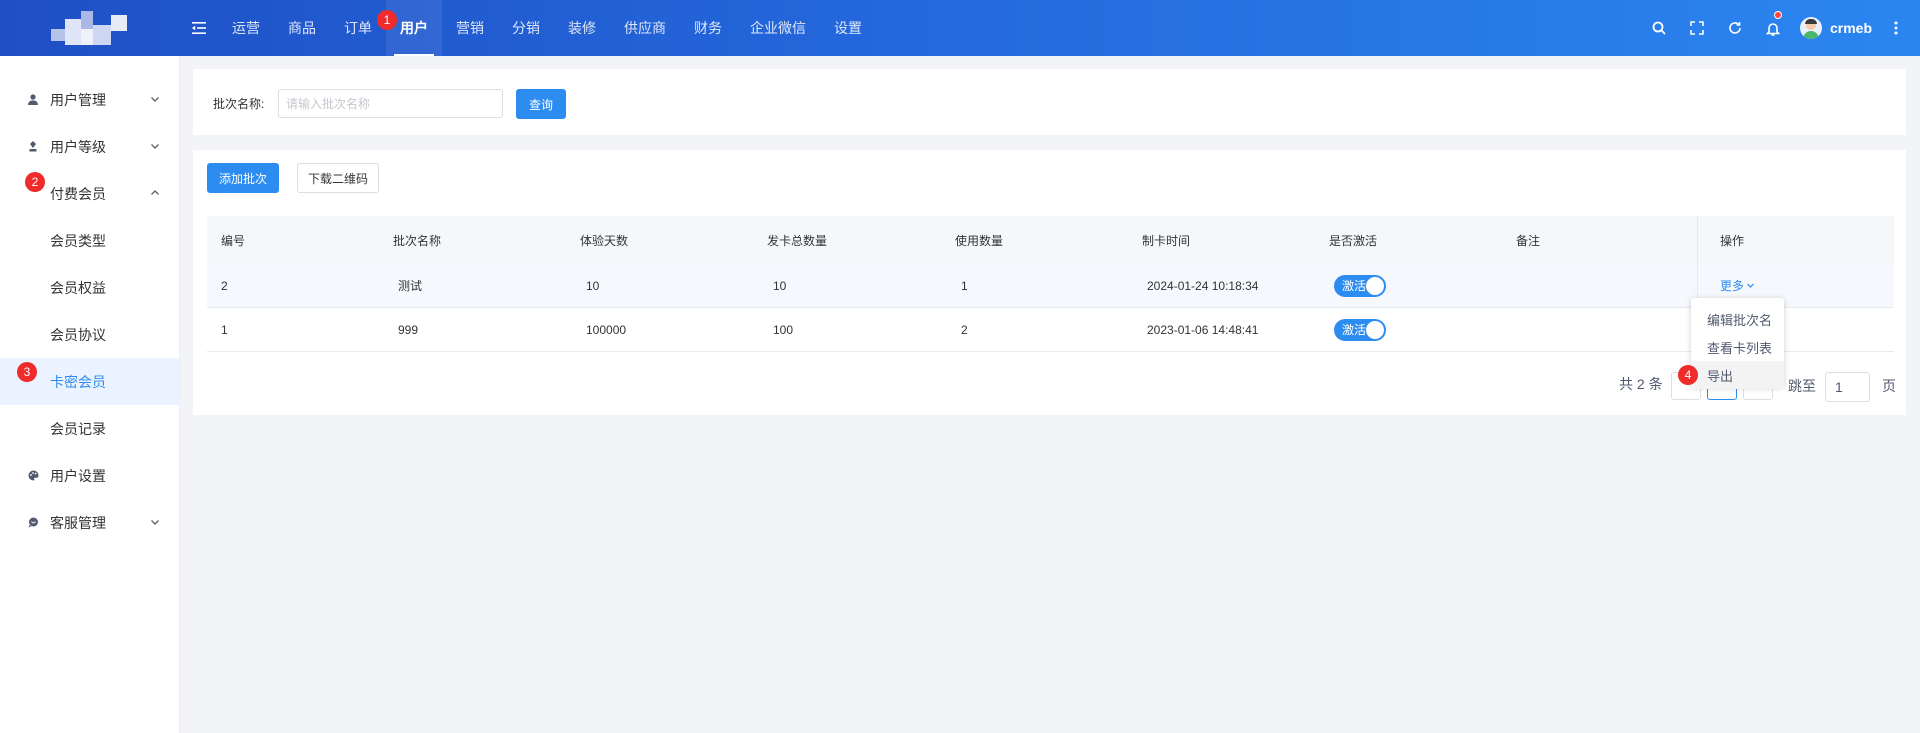  I want to click on pagination-goto-label: 跳至, so click(1802, 386).